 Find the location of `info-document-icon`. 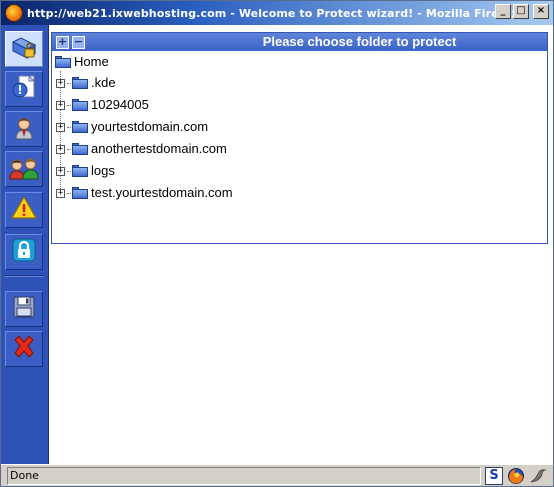

info-document-icon is located at coordinates (24, 89).